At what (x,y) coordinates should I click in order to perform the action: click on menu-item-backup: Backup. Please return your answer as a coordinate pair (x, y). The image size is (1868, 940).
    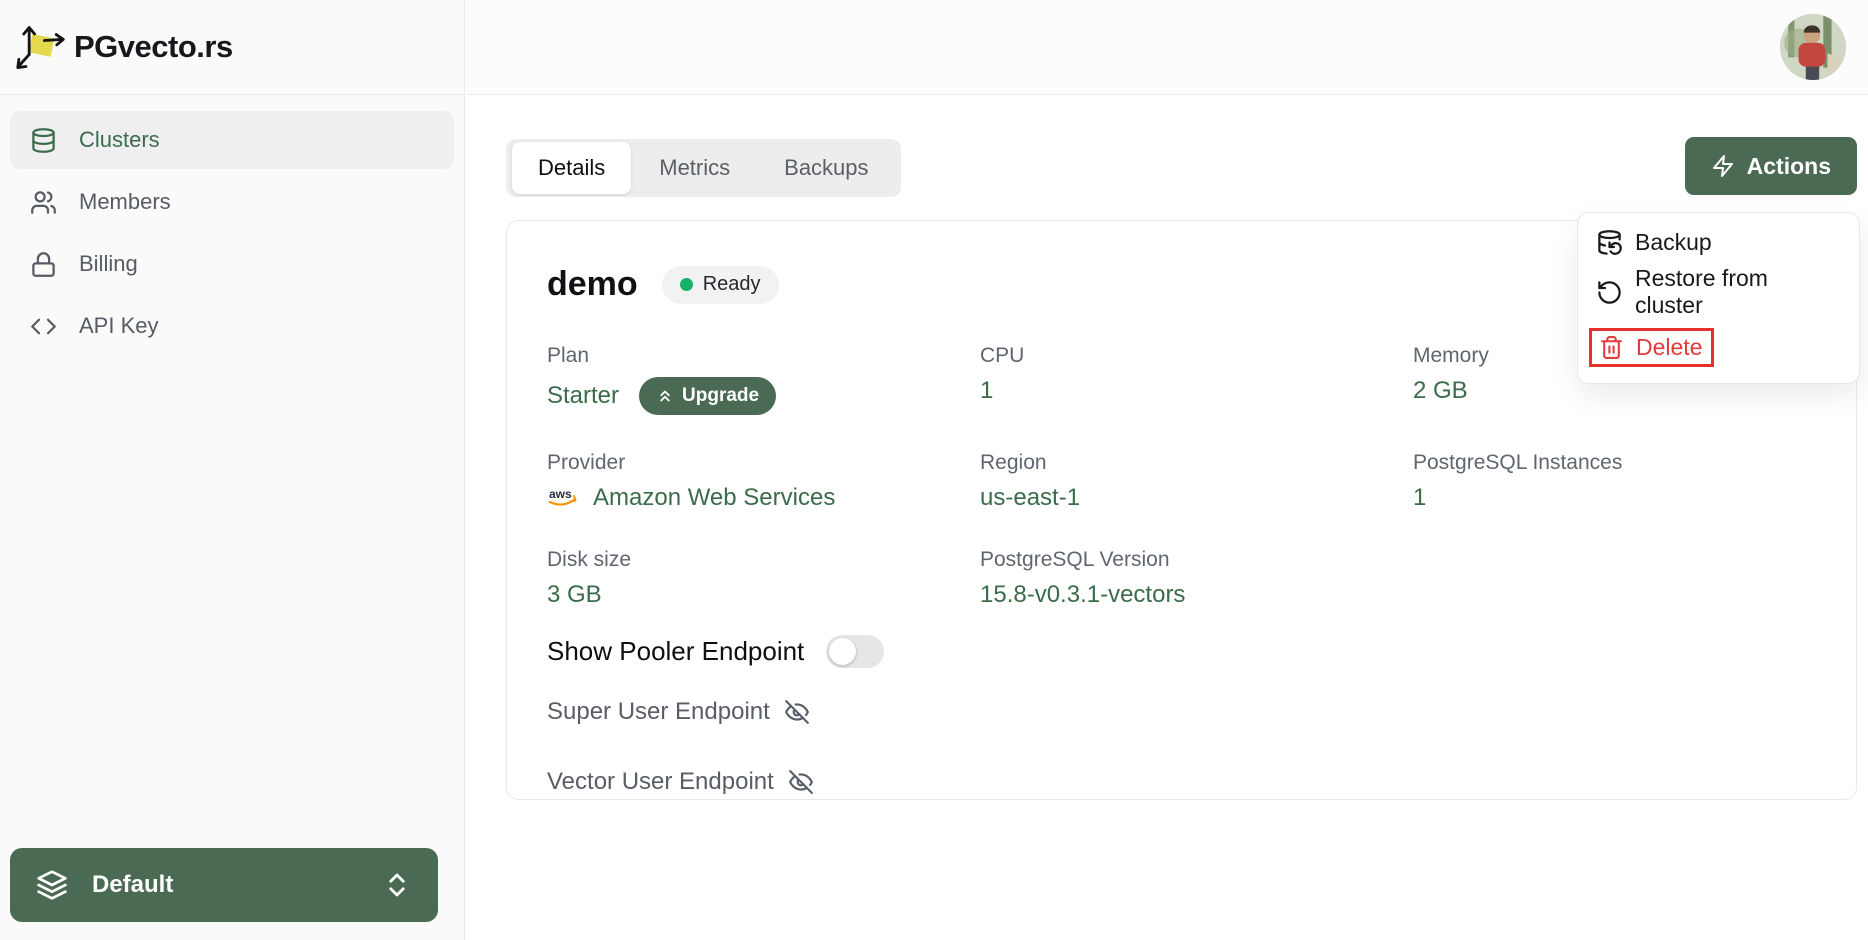
    Looking at the image, I should click on (1718, 242).